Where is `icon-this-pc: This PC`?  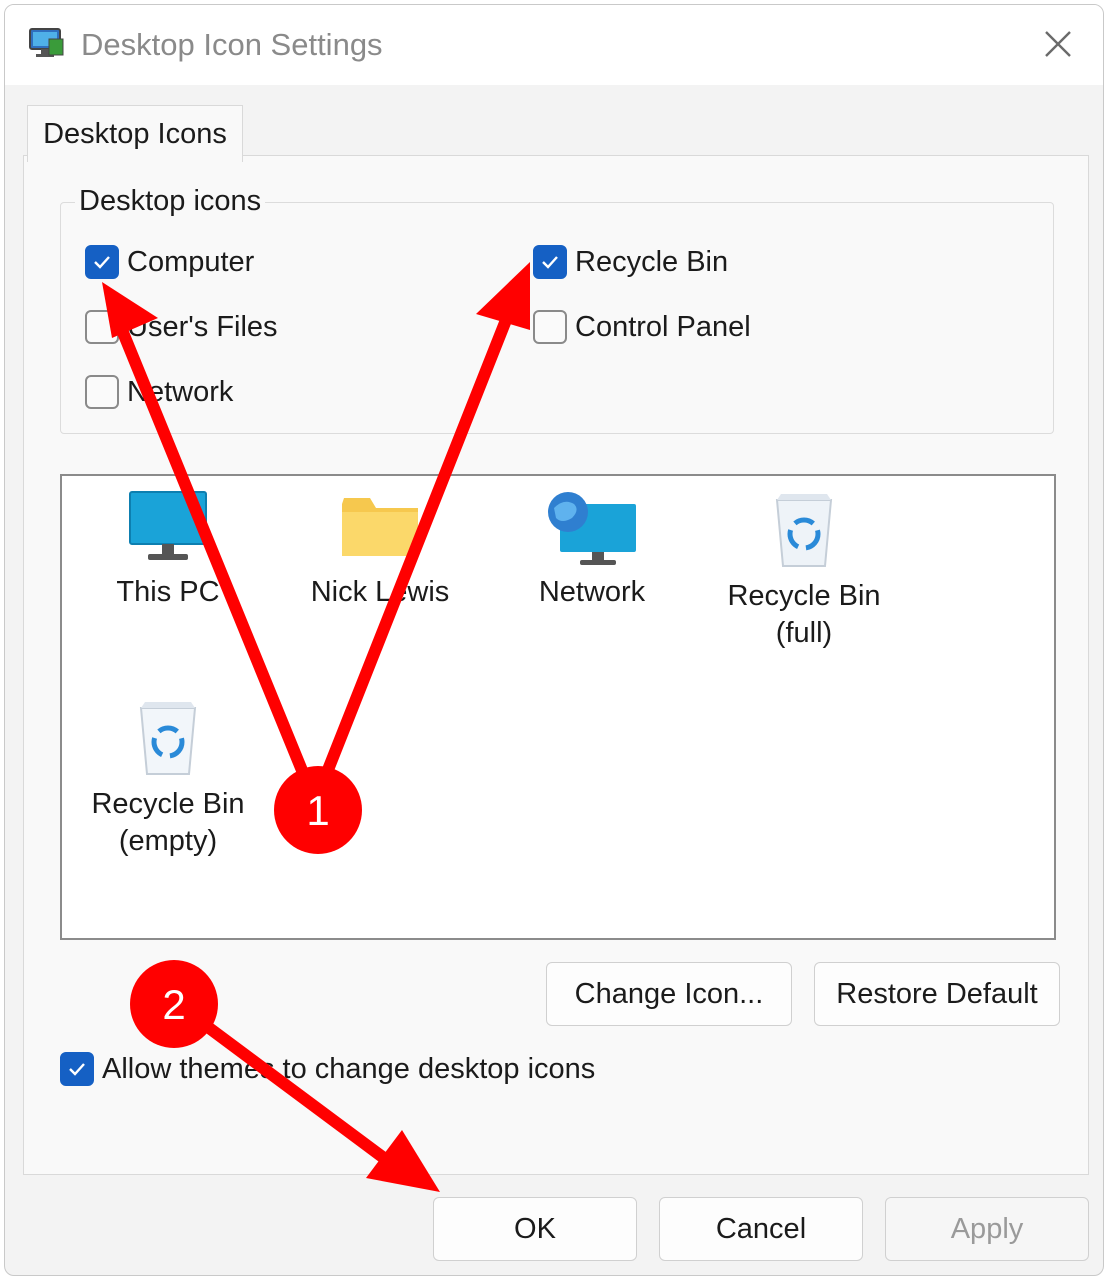 icon-this-pc: This PC is located at coordinates (168, 550).